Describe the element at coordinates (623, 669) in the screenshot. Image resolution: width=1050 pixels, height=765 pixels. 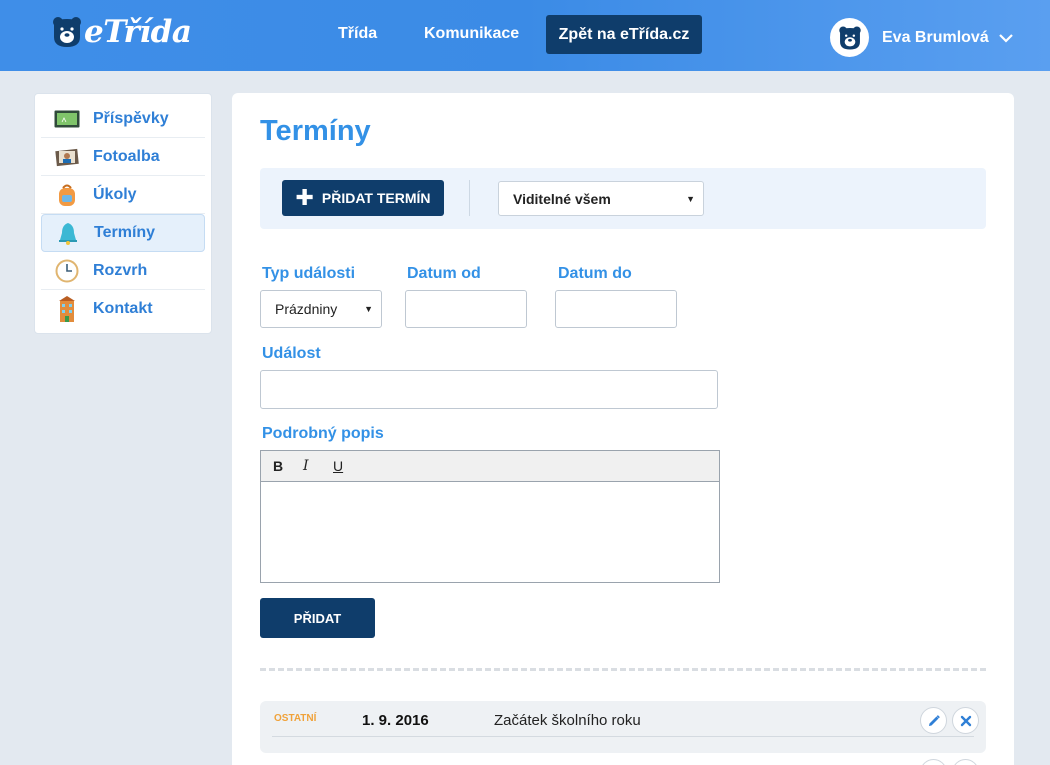
I see `section-divider` at that location.